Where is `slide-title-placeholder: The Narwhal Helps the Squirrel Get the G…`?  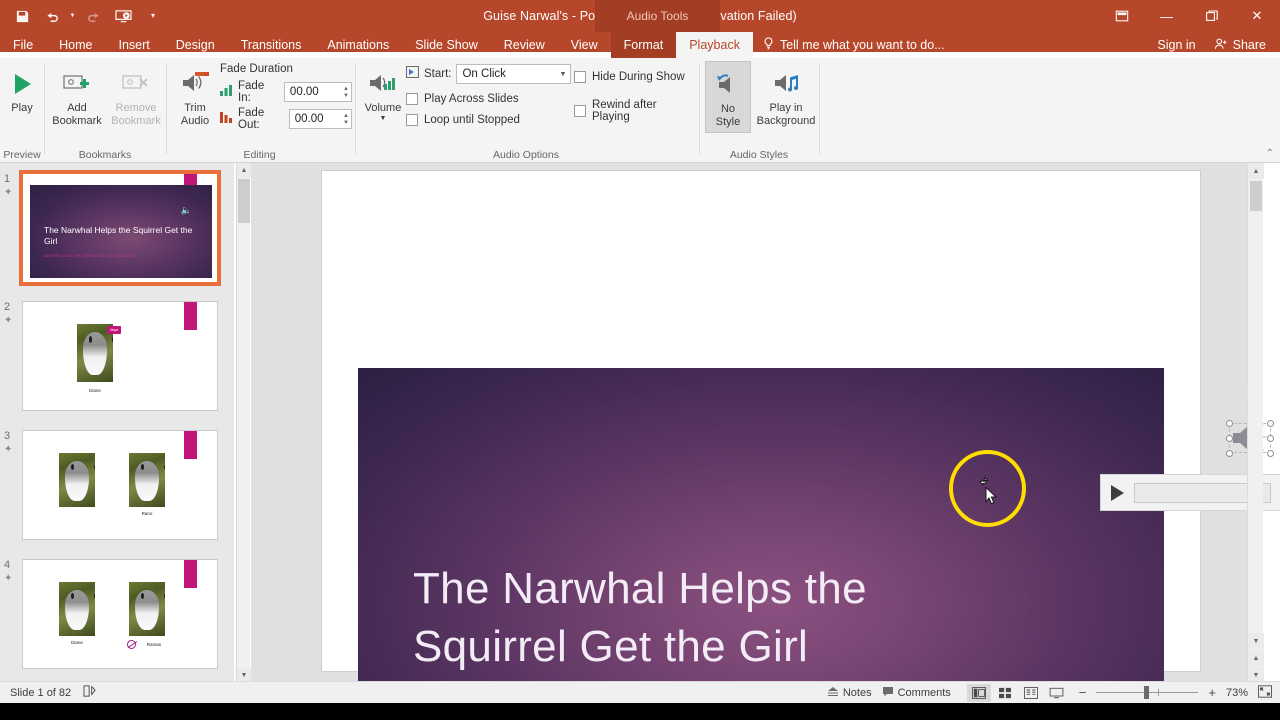
slide-title-placeholder: The Narwhal Helps the Squirrel Get the G… is located at coordinates (723, 618).